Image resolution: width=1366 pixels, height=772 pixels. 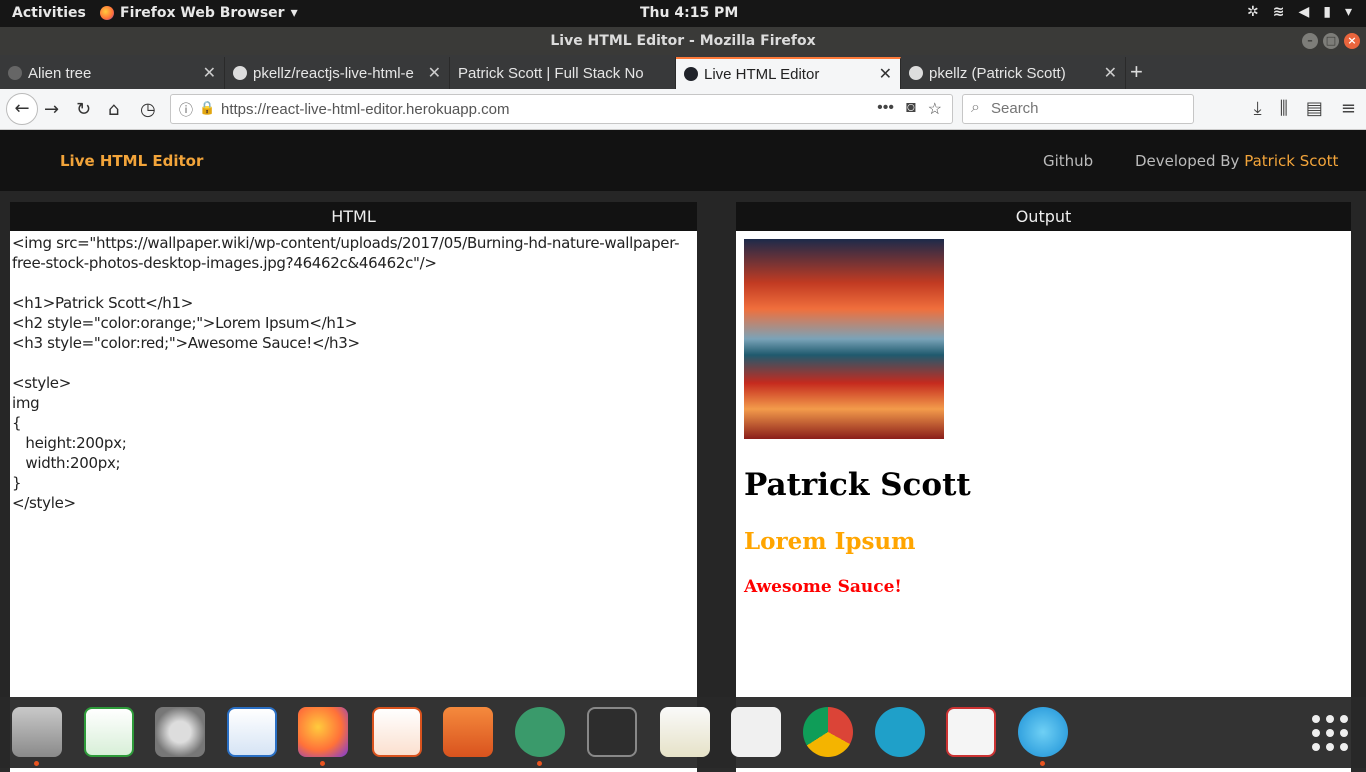 I want to click on tab-github-repo: pkellz/reactjs-live-html-e ✕, so click(x=337, y=73).